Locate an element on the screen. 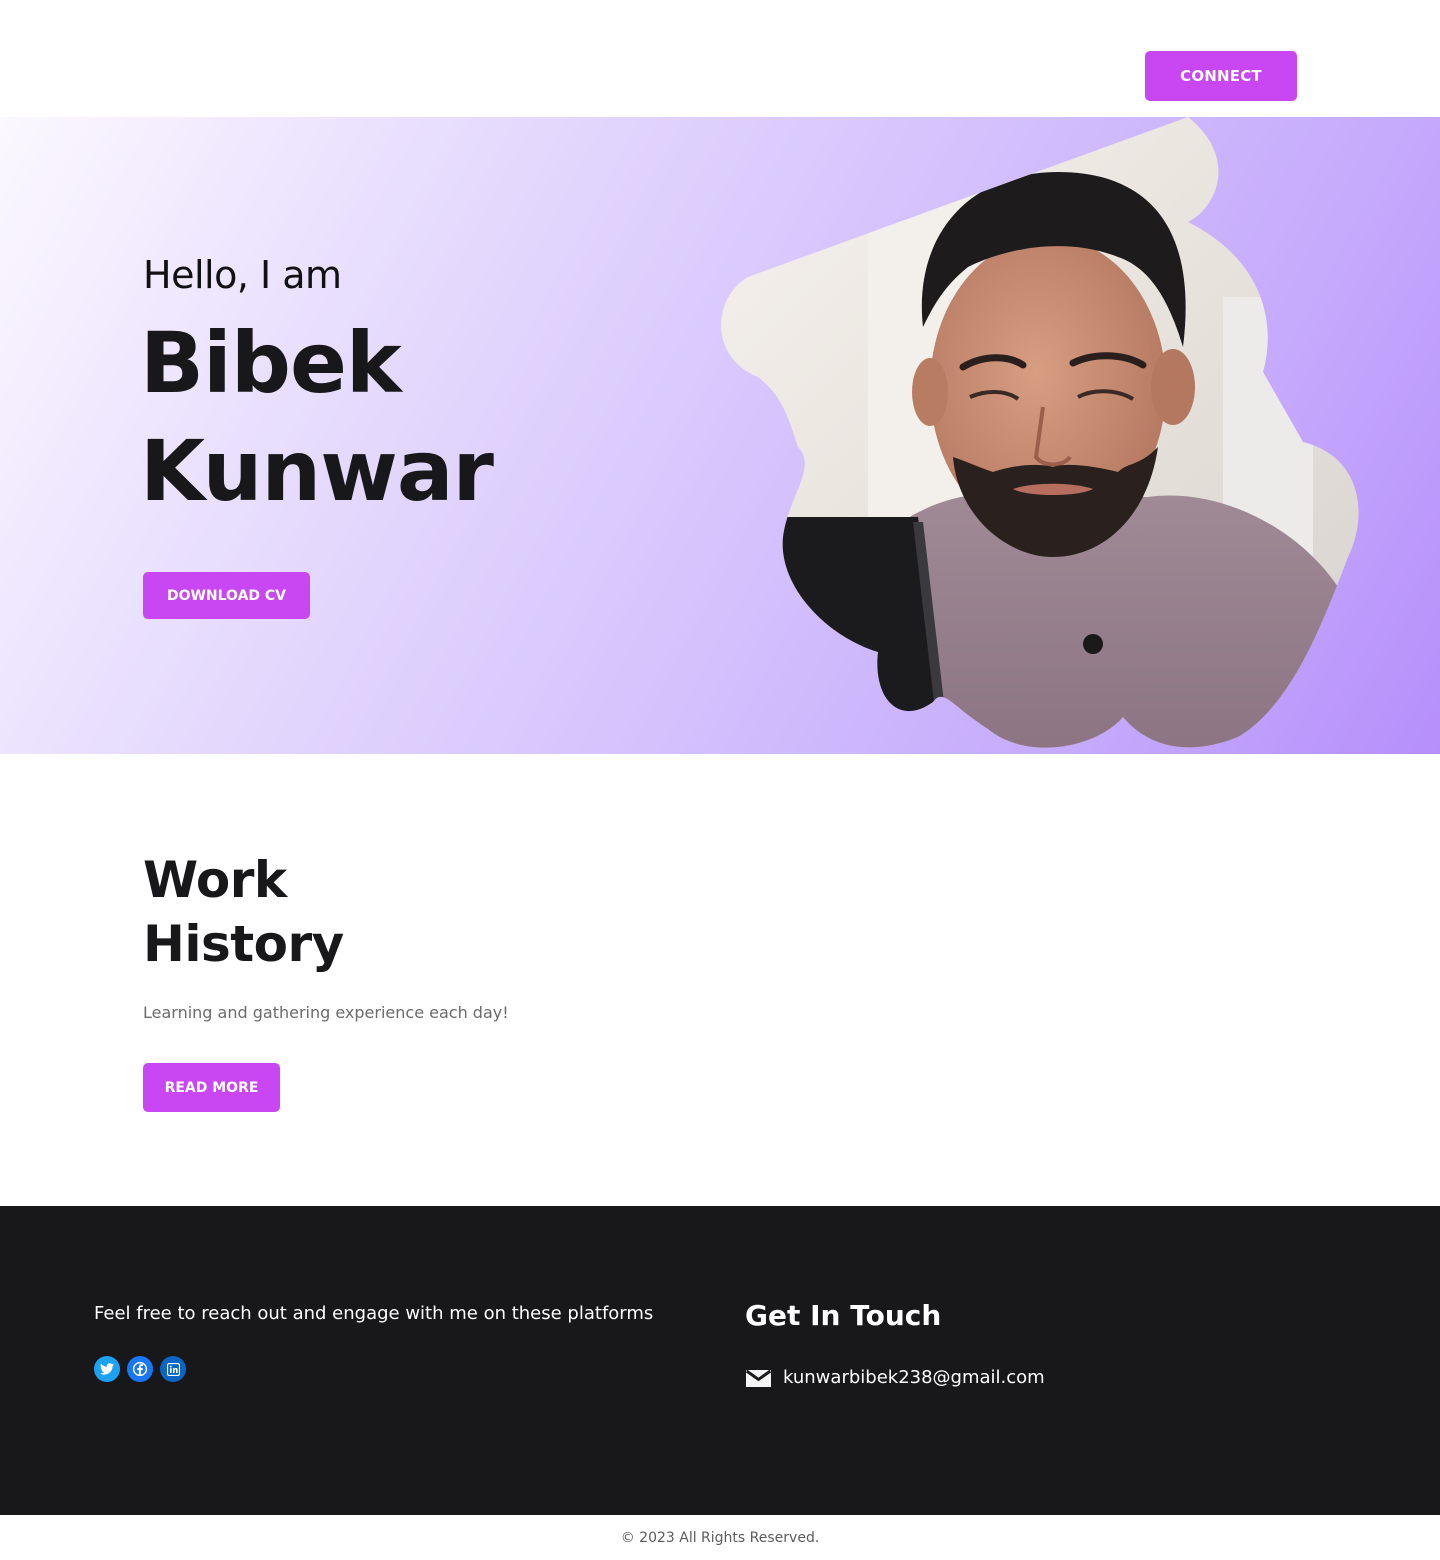 Image resolution: width=1440 pixels, height=1560 pixels. connect-button: CONNECT is located at coordinates (1221, 76).